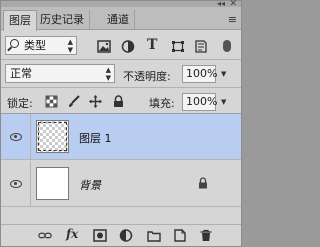  Describe the element at coordinates (121, 184) in the screenshot. I see `layer-row: 背景` at that location.